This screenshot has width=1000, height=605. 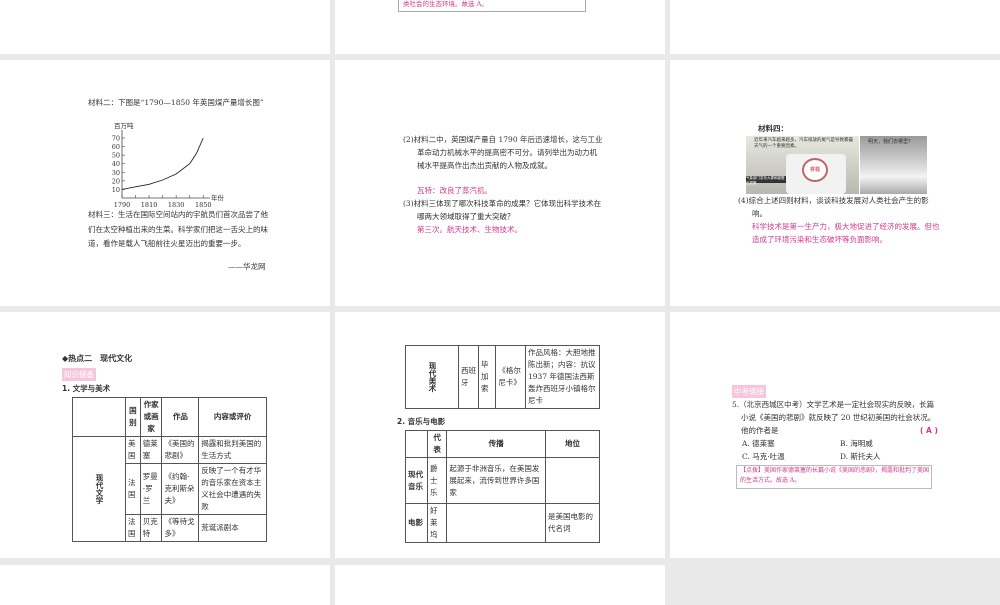 What do you see at coordinates (815, 170) in the screenshot?
I see `smog-magnifier: 雾霾` at bounding box center [815, 170].